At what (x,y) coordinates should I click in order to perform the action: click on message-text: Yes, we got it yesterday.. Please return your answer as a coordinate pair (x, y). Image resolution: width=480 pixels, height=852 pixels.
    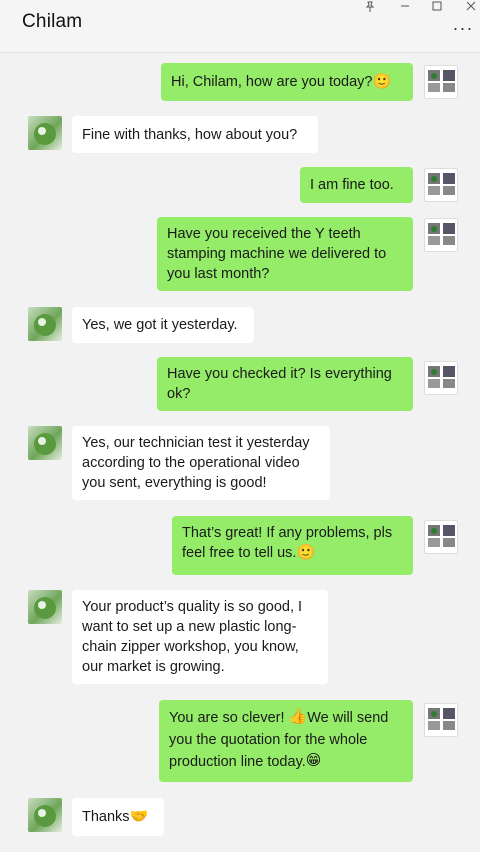
    Looking at the image, I should click on (160, 325).